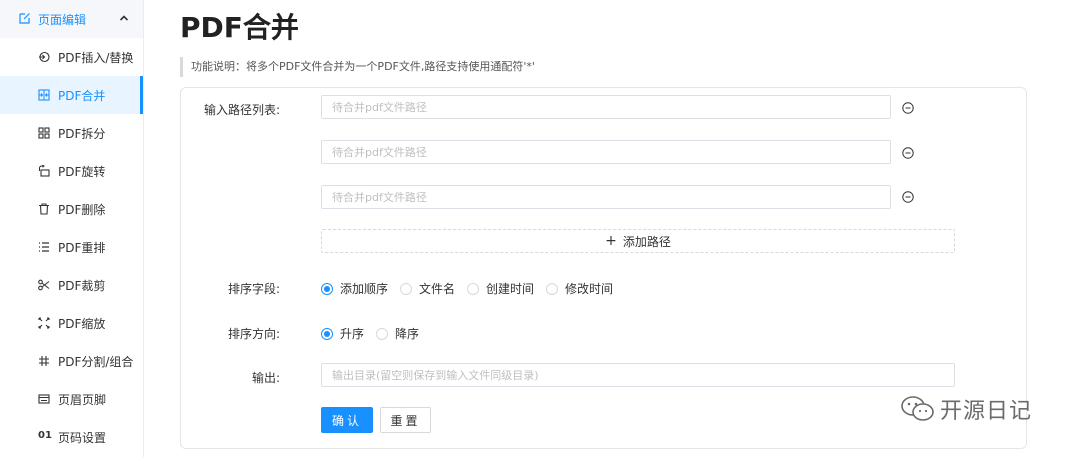  Describe the element at coordinates (265, 378) in the screenshot. I see `output-label: 输出:` at that location.